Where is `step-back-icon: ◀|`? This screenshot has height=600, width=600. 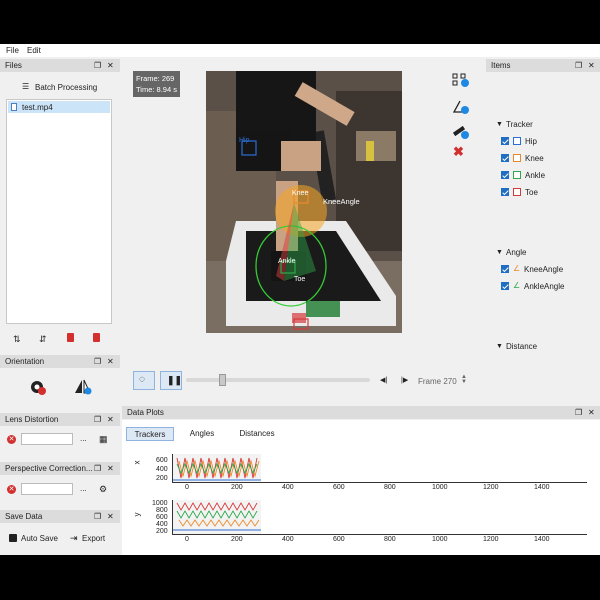
step-back-icon: ◀| is located at coordinates (383, 380).